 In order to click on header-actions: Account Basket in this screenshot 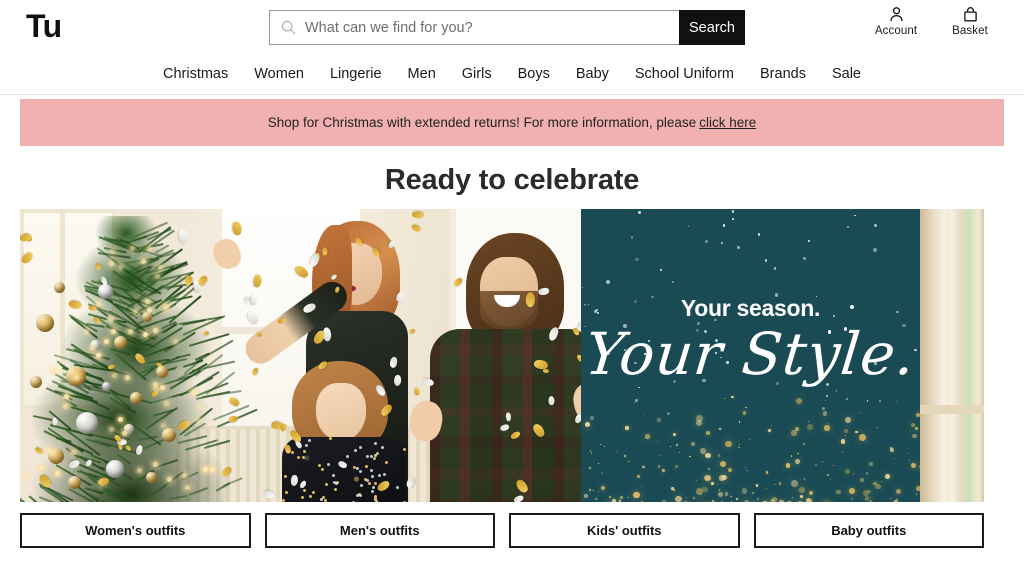, I will do `click(933, 21)`.